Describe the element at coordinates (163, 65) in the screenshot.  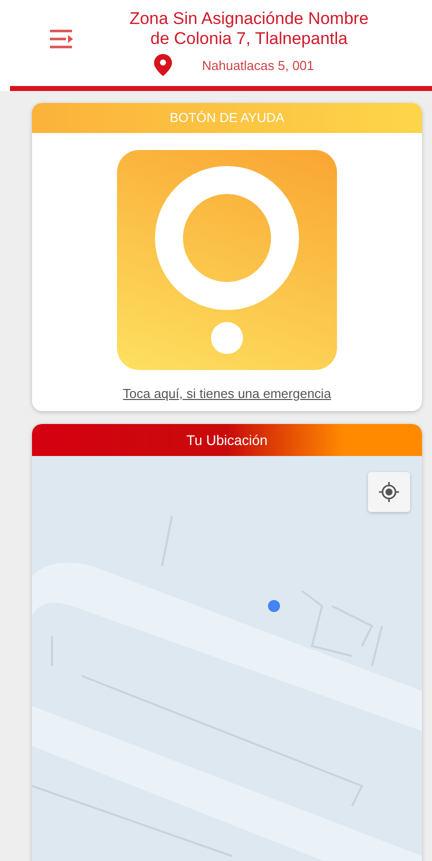
I see `location-pin-icon` at that location.